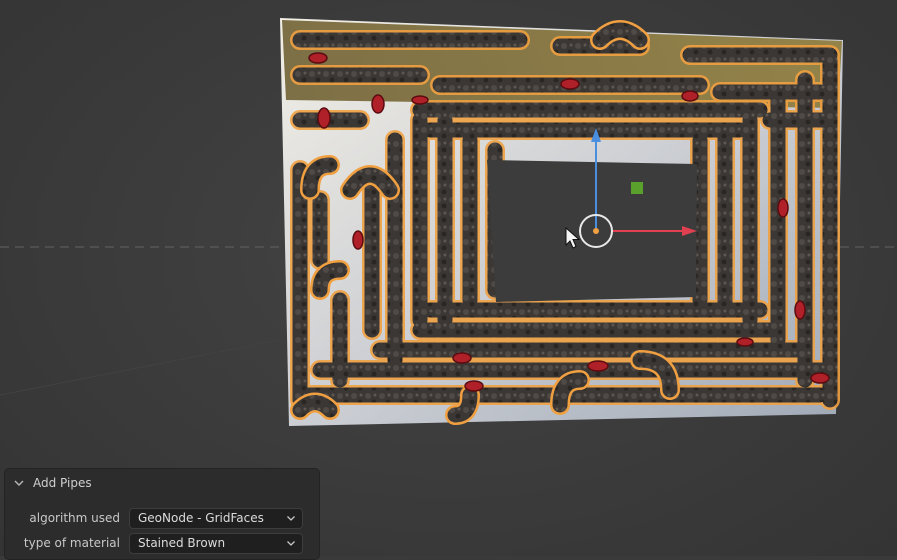 Image resolution: width=897 pixels, height=560 pixels. I want to click on algorithm-row: algorithm used GeoNode - GridFaces, so click(163, 518).